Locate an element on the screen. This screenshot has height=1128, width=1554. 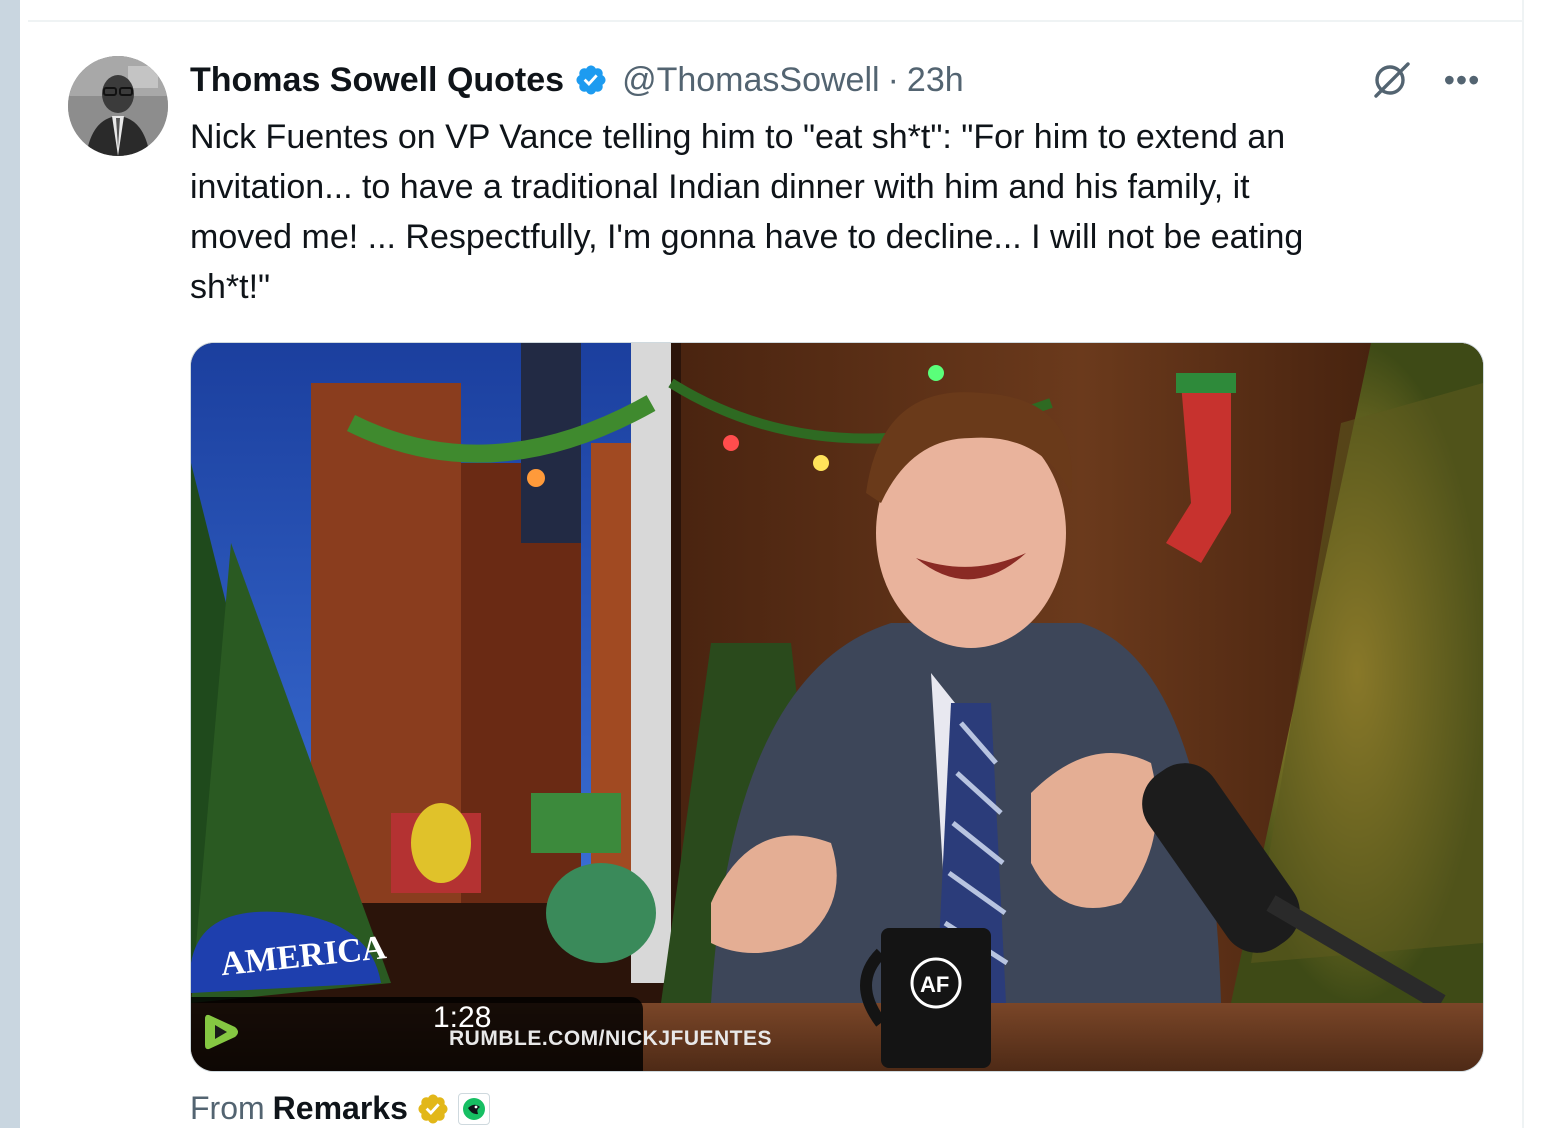
source-name: Remarks is located at coordinates (340, 1108).